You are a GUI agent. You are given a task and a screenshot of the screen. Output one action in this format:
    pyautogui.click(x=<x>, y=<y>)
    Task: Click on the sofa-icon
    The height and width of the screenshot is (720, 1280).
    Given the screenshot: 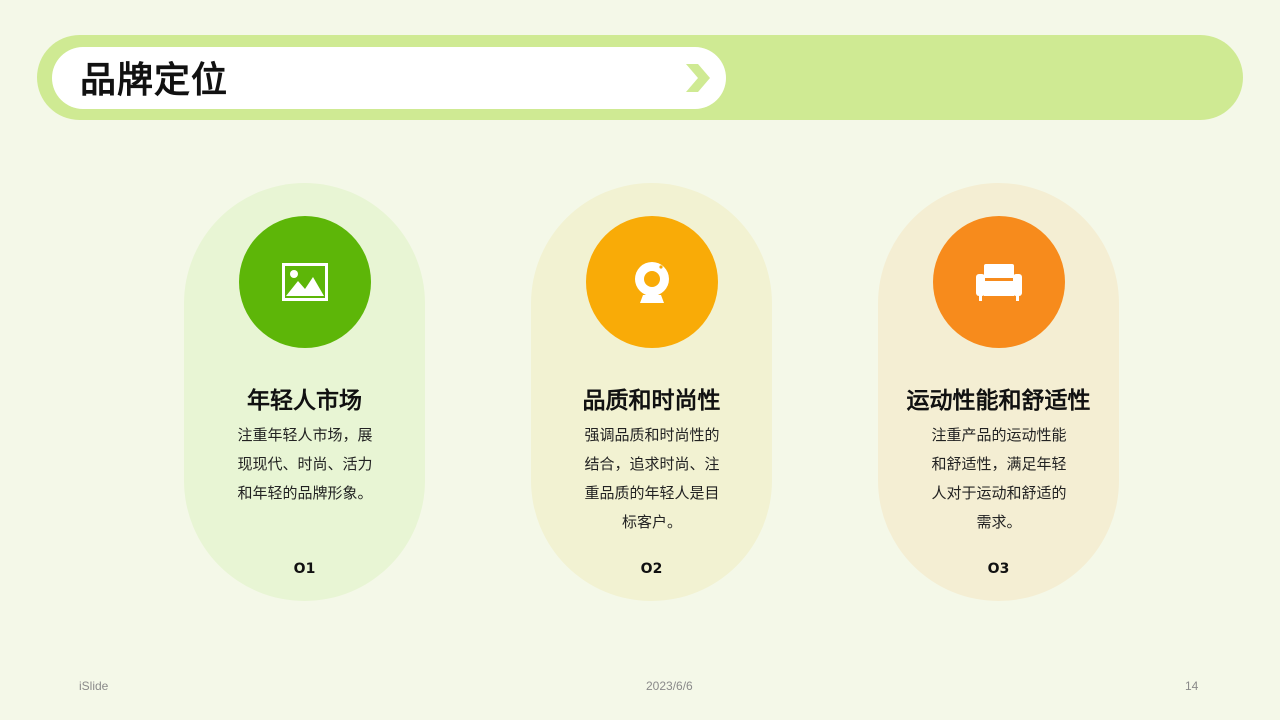 What is the action you would take?
    pyautogui.click(x=999, y=282)
    